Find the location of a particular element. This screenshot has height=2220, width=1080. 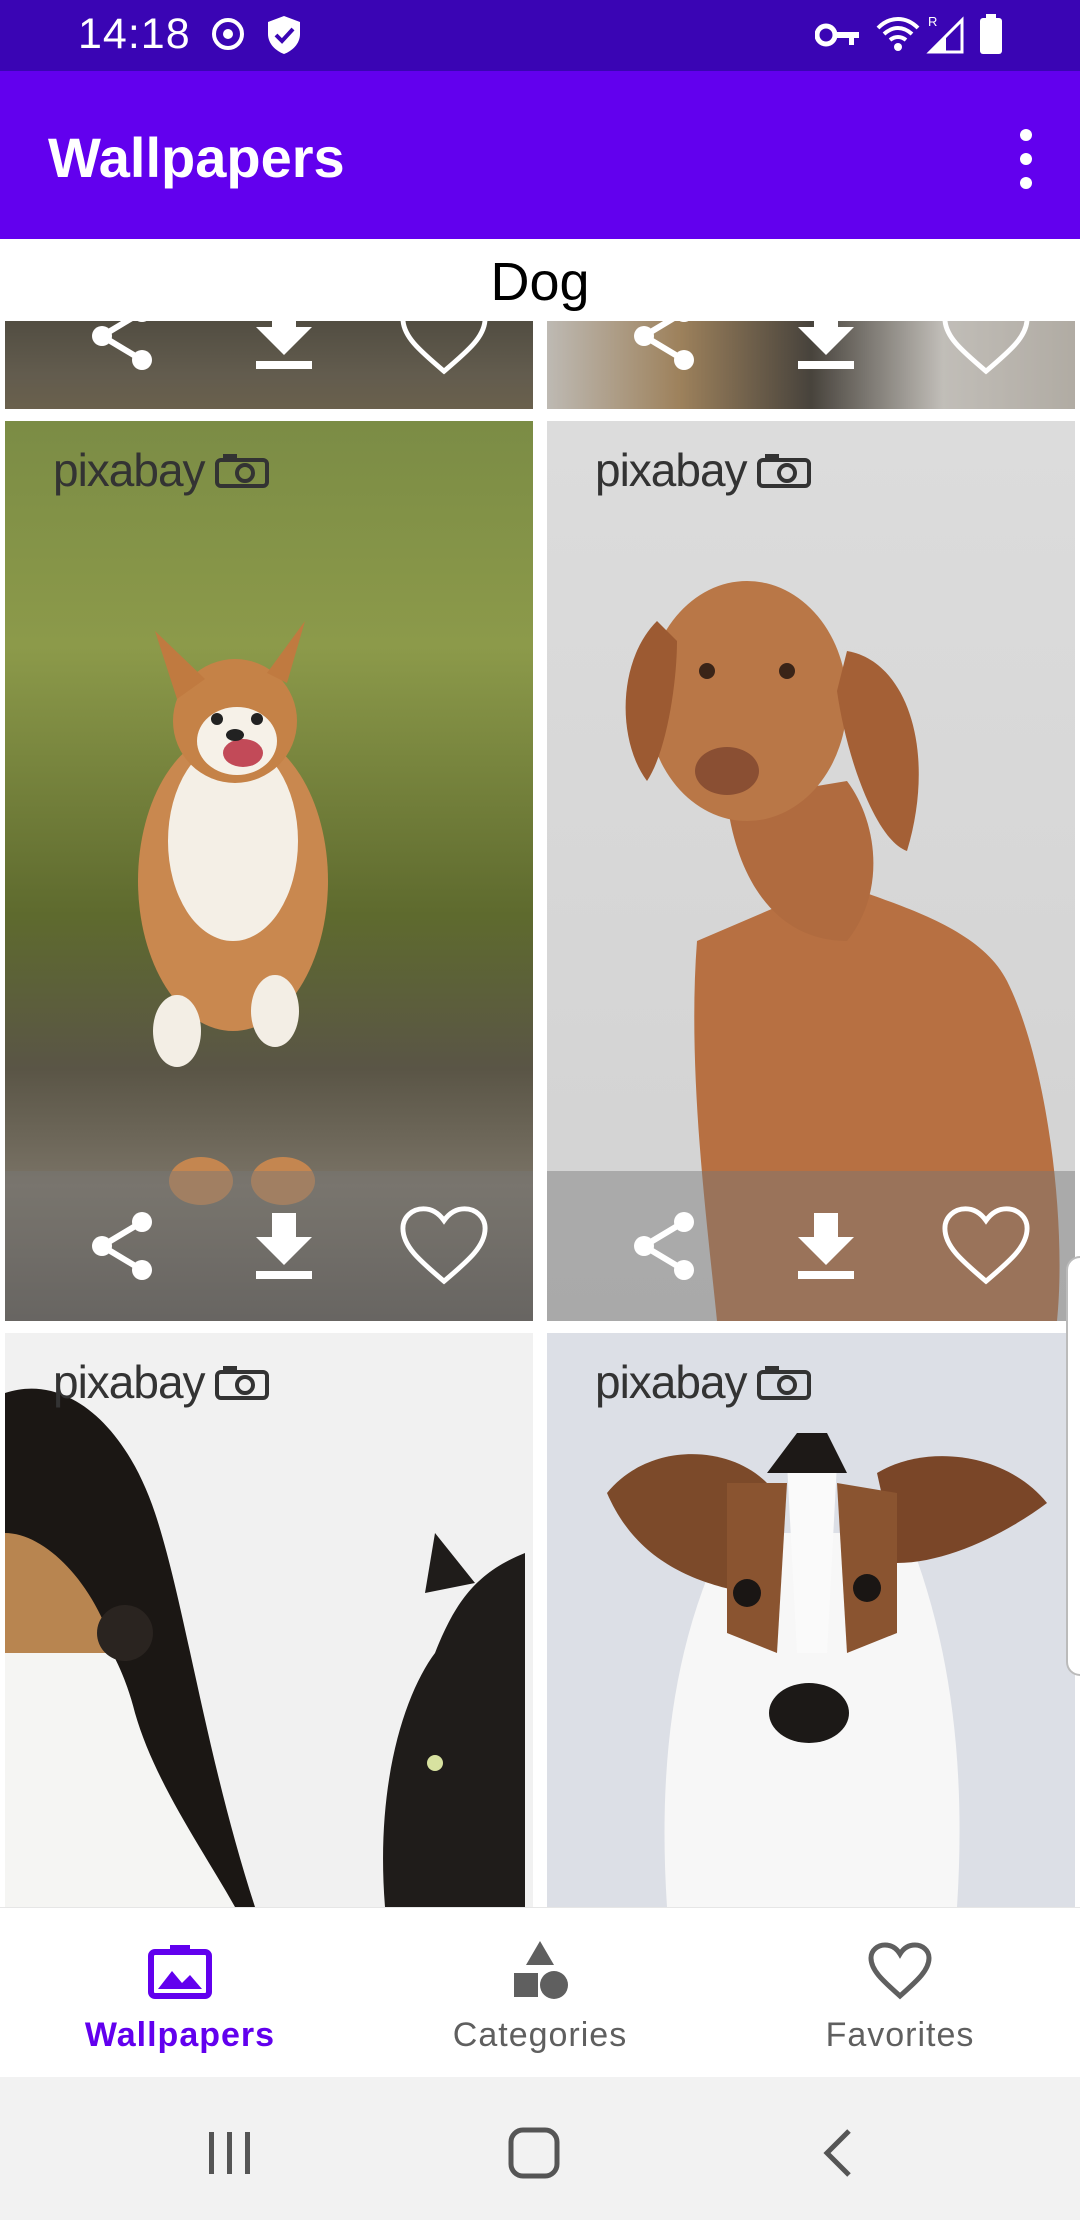

app-title: Wallpapers is located at coordinates (196, 157).